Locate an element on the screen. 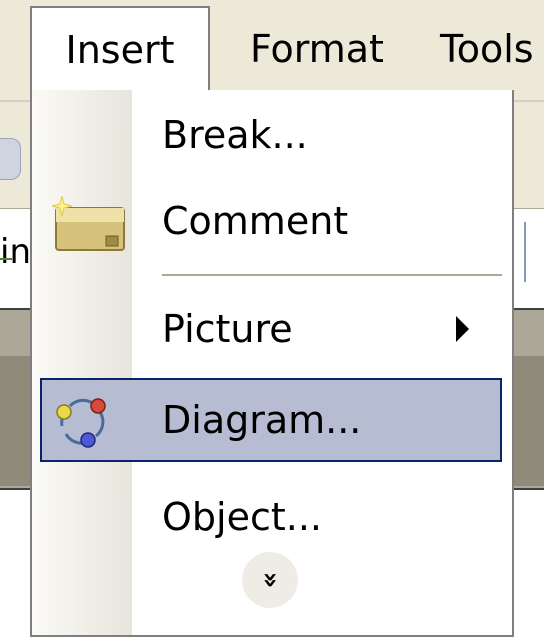  menu-insert-label: Insert is located at coordinates (120, 50).